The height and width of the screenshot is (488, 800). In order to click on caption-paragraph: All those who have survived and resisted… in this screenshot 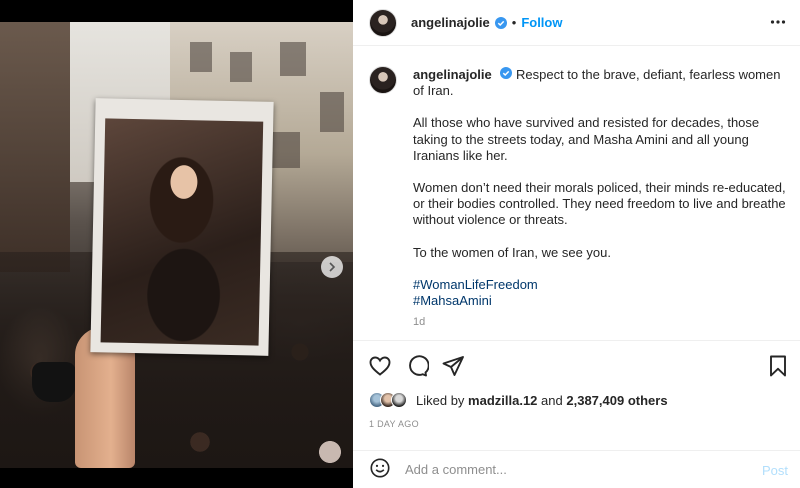, I will do `click(586, 139)`.